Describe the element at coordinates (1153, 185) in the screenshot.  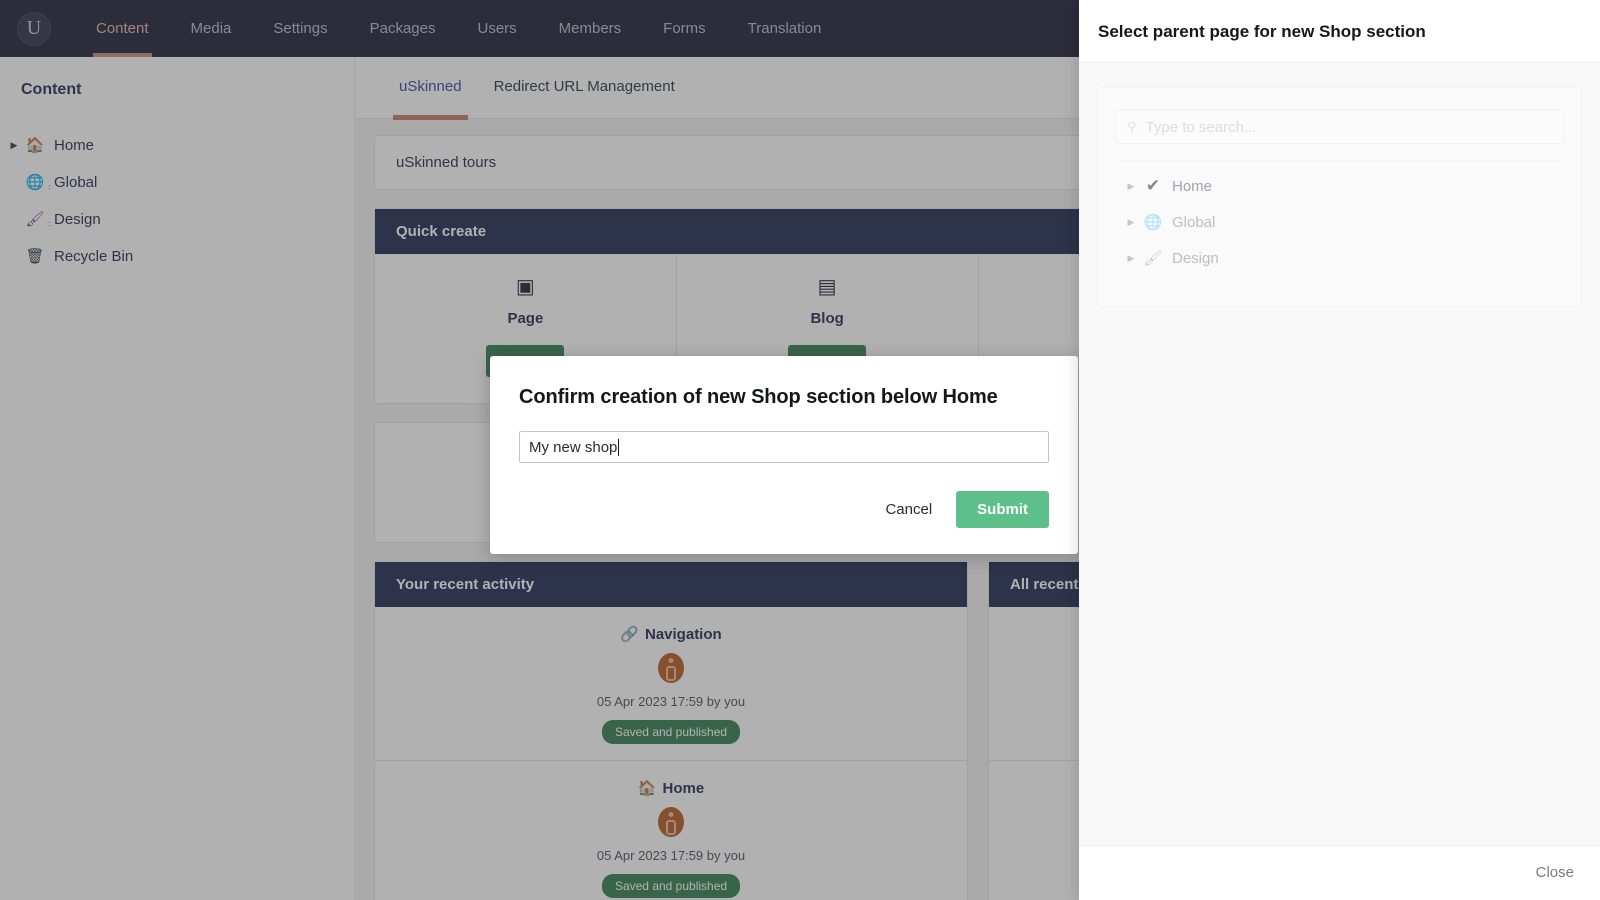
I see `check-icon: ✔` at that location.